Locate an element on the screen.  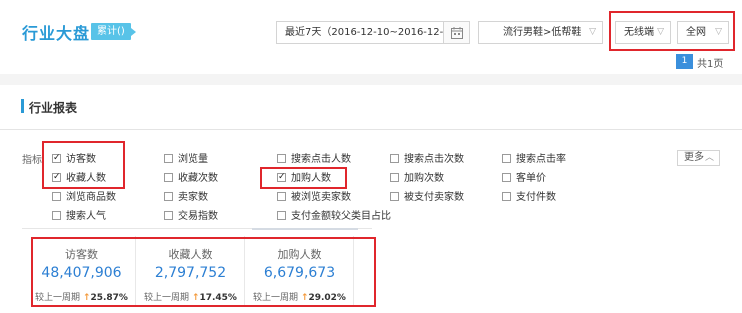
card-title: 收藏人数 is located at coordinates (190, 254).